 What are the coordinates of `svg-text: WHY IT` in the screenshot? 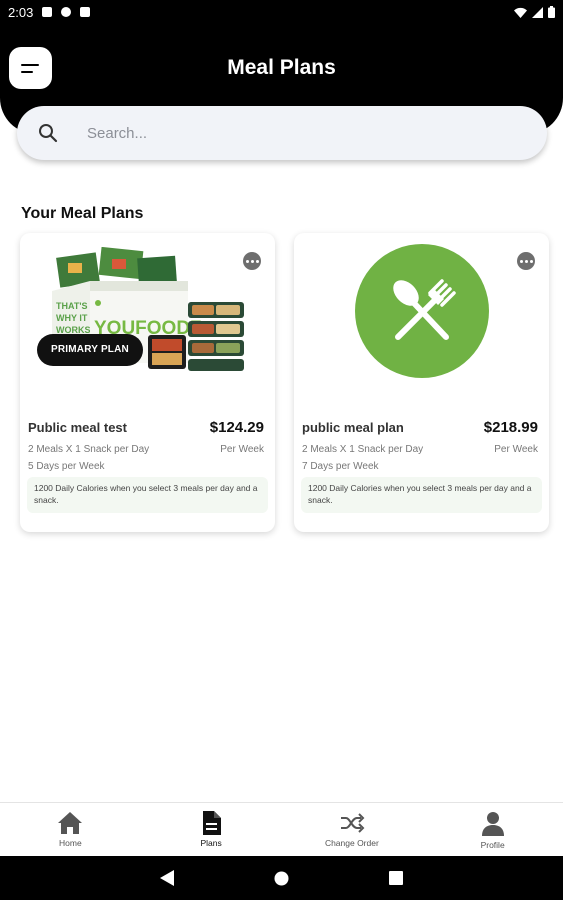 It's located at (72, 318).